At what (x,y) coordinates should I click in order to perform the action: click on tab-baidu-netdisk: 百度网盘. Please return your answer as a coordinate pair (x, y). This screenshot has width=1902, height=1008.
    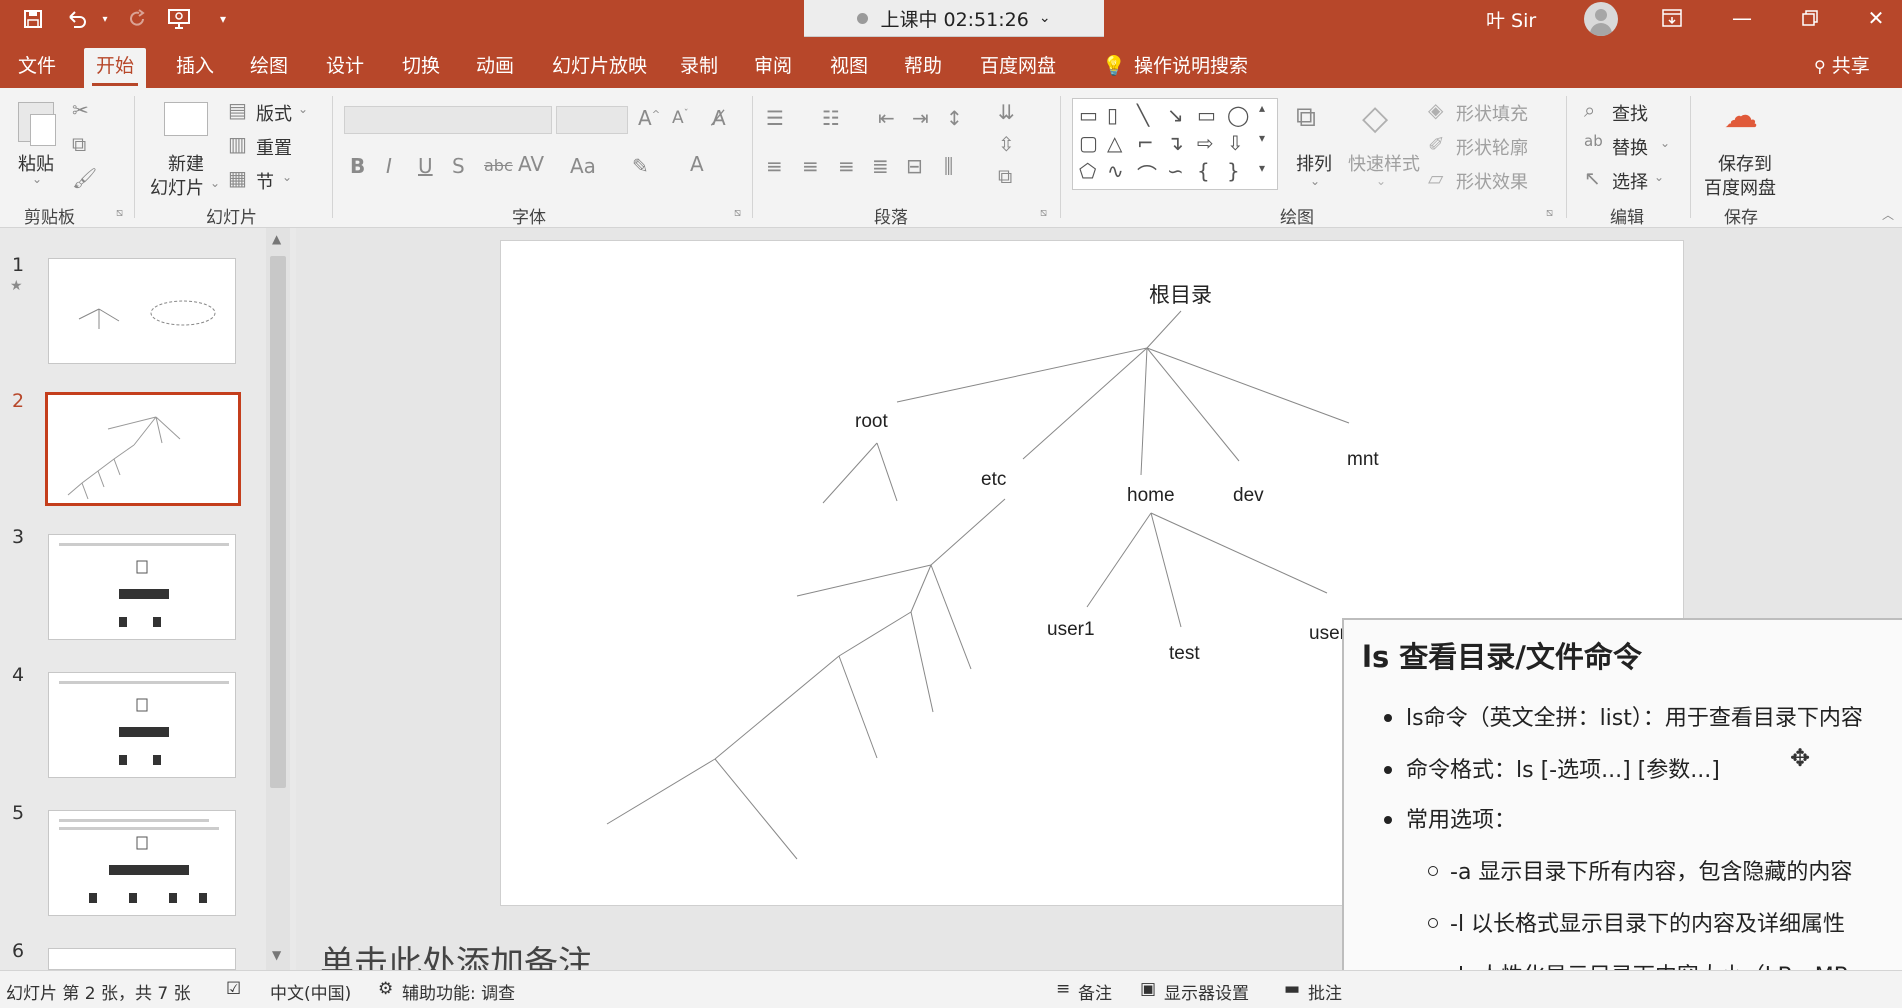
    Looking at the image, I should click on (1018, 68).